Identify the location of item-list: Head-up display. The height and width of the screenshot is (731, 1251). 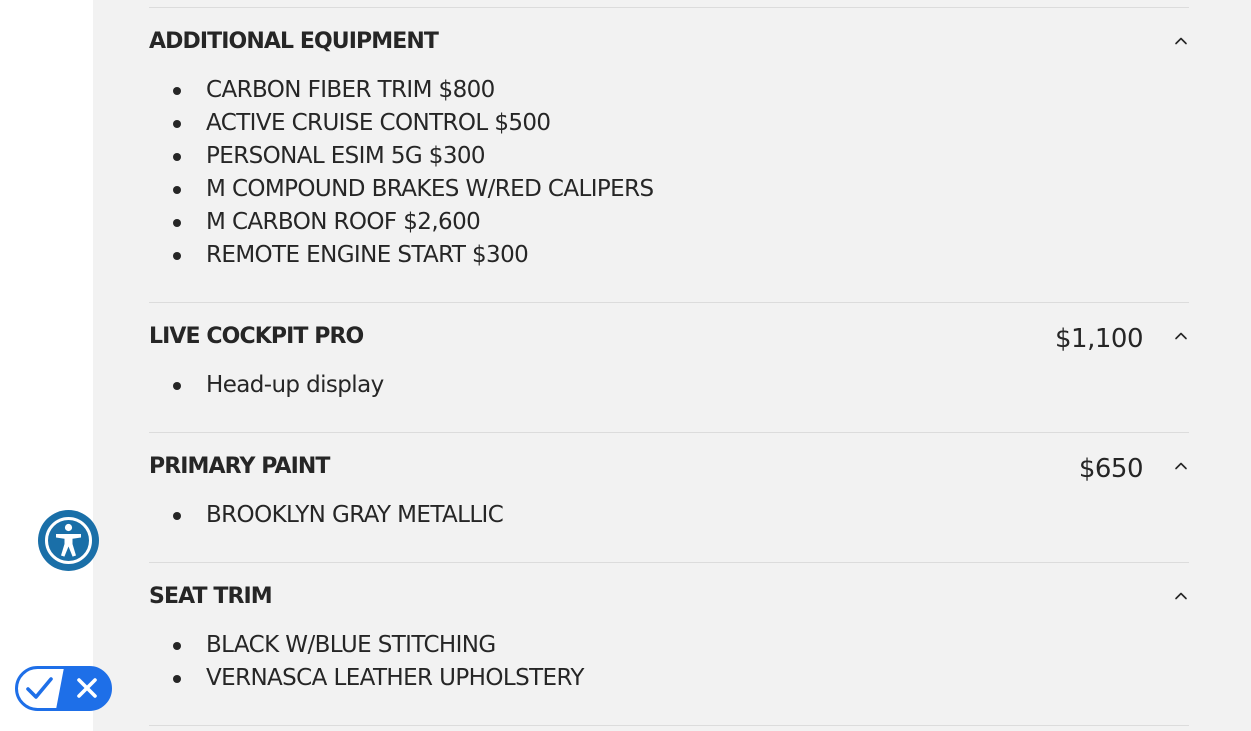
(669, 385).